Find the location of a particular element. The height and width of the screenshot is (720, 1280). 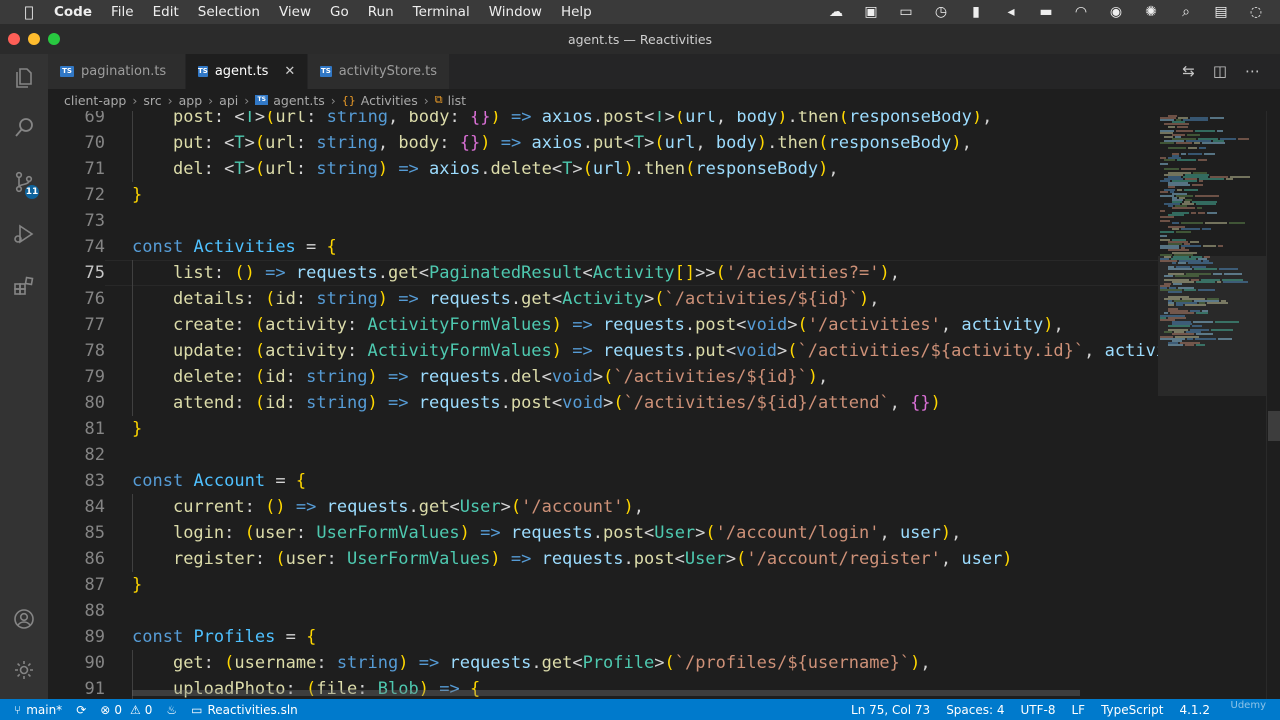

menu-help: Help is located at coordinates (576, 12).